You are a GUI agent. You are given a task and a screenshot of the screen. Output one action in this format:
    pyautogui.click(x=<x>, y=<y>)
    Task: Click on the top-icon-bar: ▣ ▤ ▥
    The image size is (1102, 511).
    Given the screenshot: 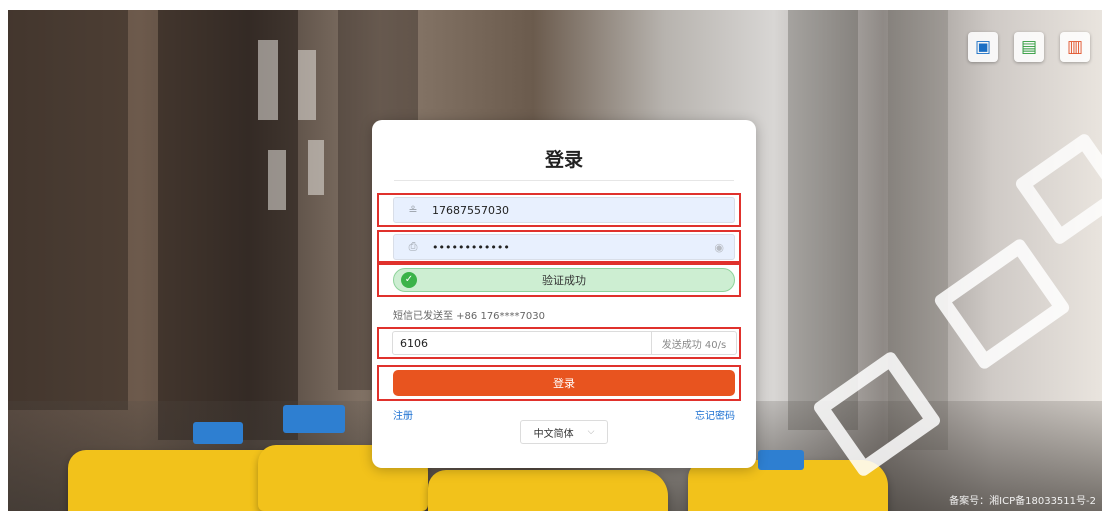 What is the action you would take?
    pyautogui.click(x=1029, y=47)
    